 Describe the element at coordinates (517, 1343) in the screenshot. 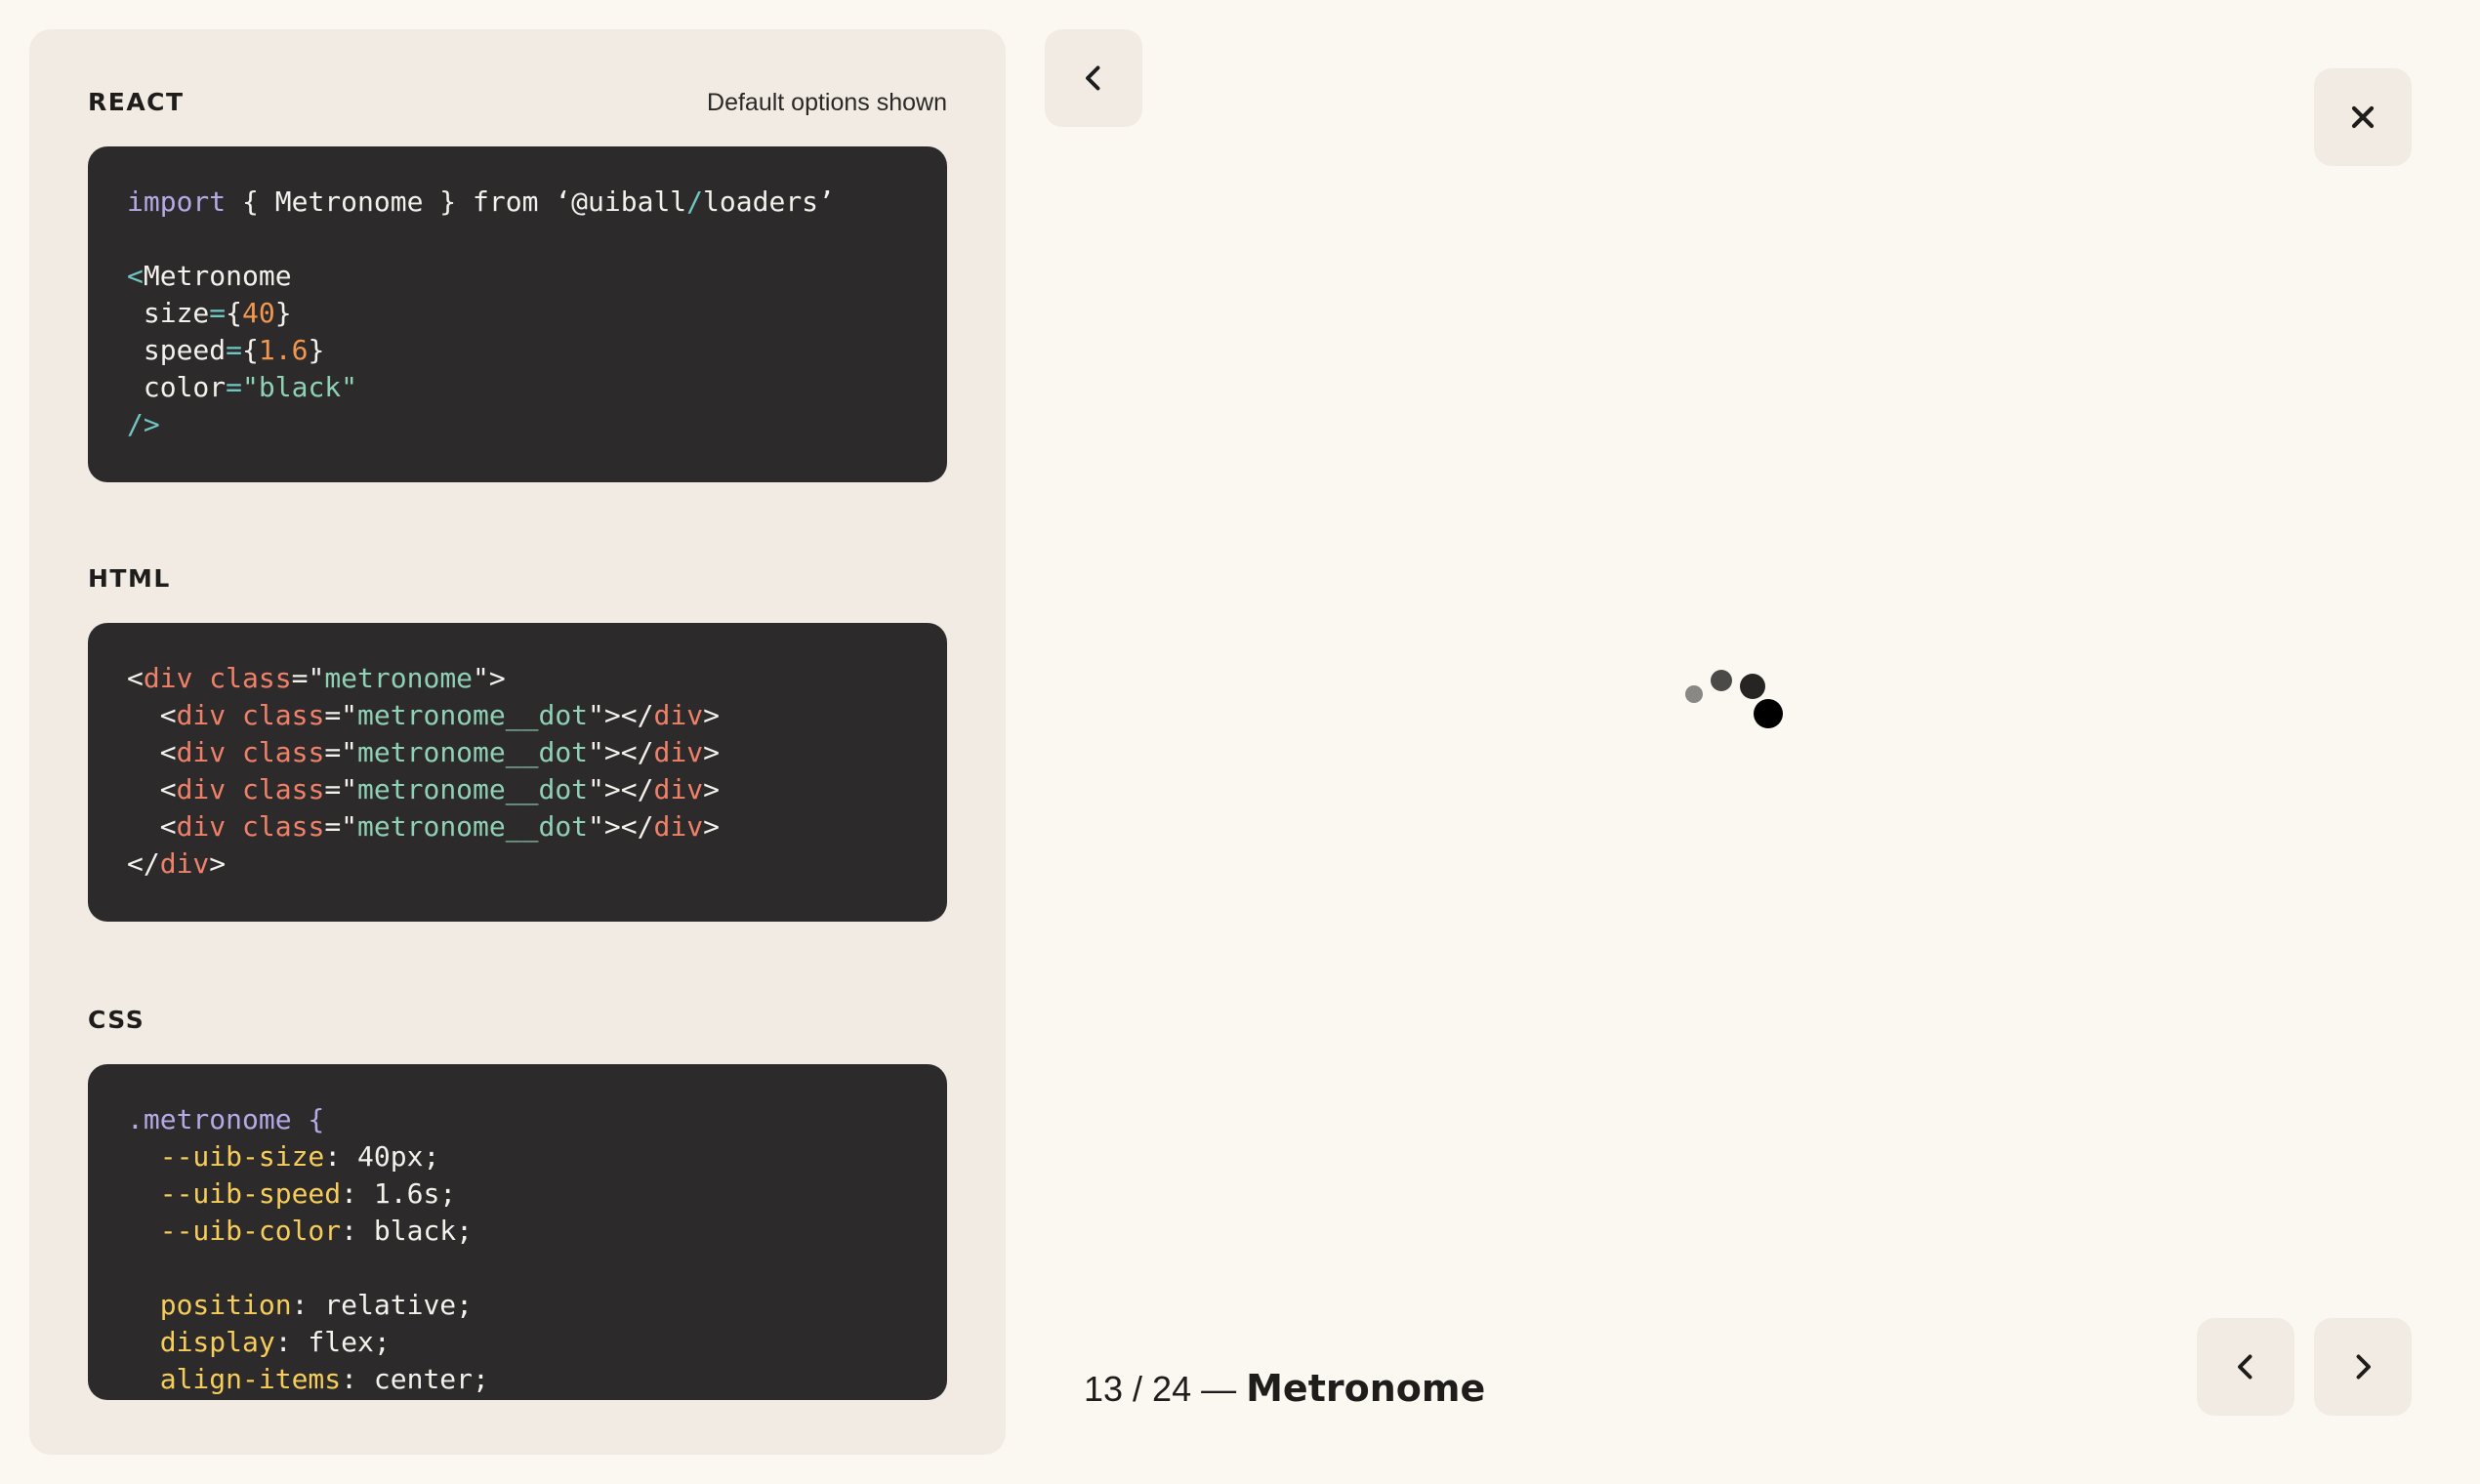

I see `code-line: display: flex;` at that location.